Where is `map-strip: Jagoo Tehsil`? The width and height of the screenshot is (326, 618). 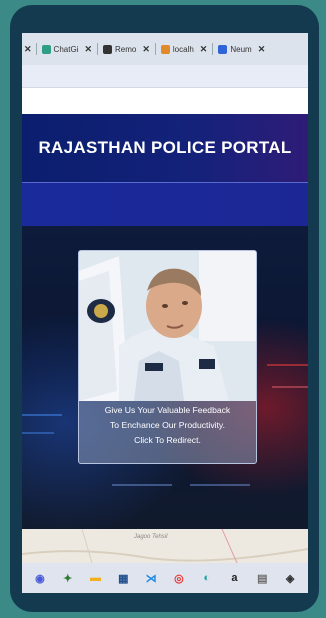 map-strip: Jagoo Tehsil is located at coordinates (165, 546).